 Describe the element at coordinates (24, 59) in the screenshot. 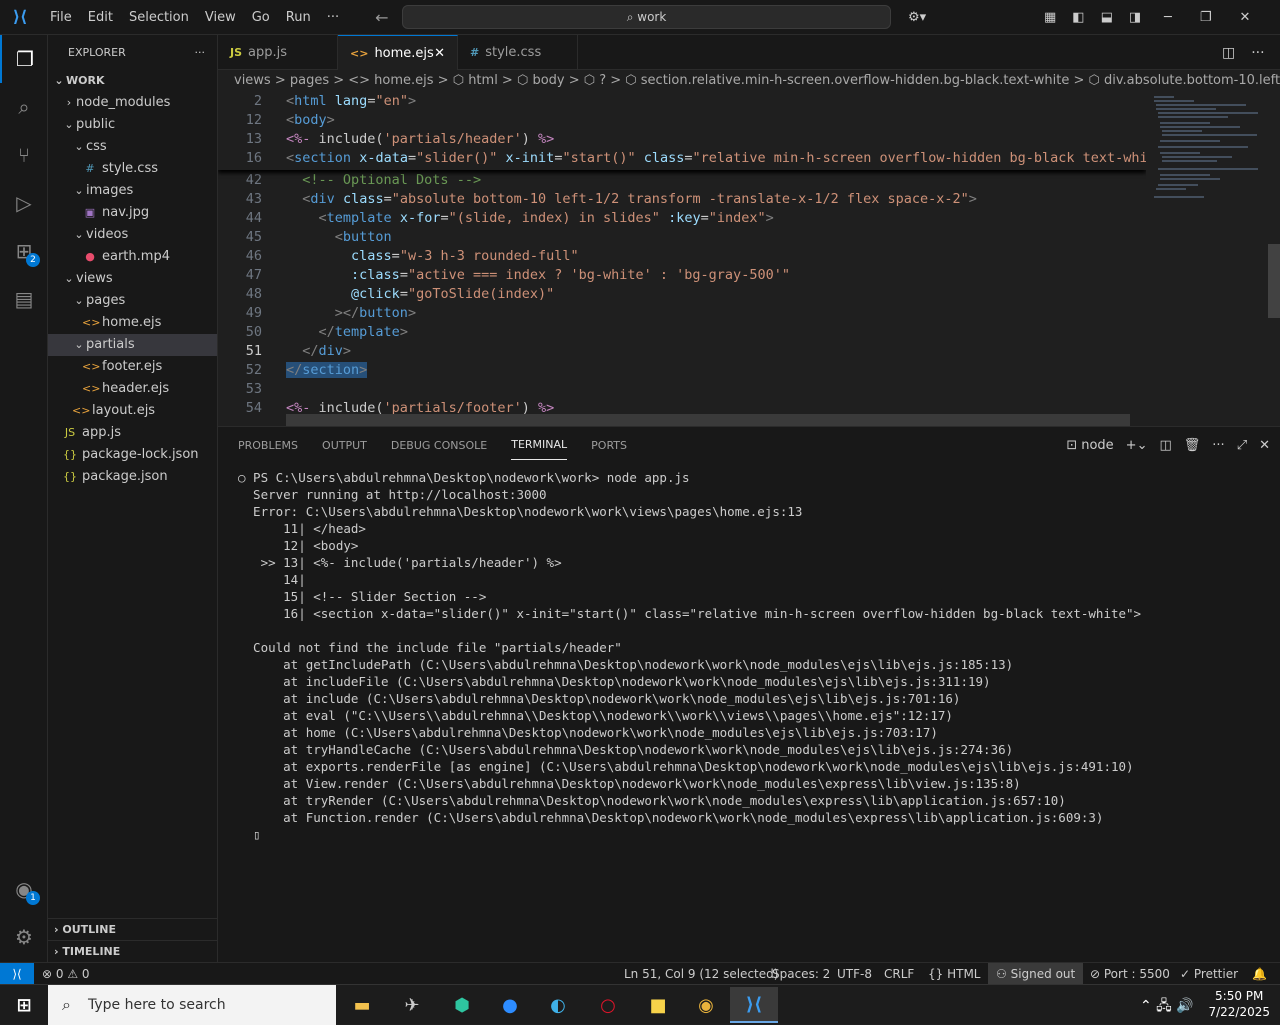

I see `explorer-icon: ❐` at that location.